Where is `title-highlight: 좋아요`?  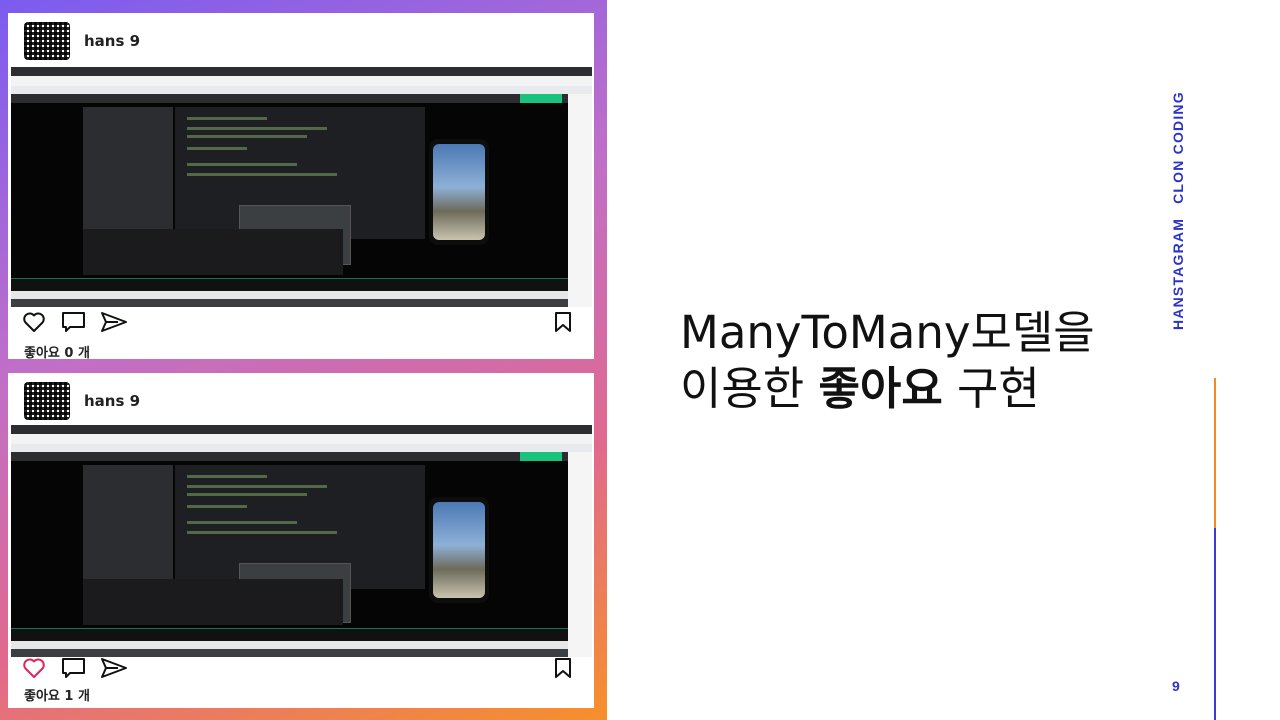 title-highlight: 좋아요 is located at coordinates (880, 388).